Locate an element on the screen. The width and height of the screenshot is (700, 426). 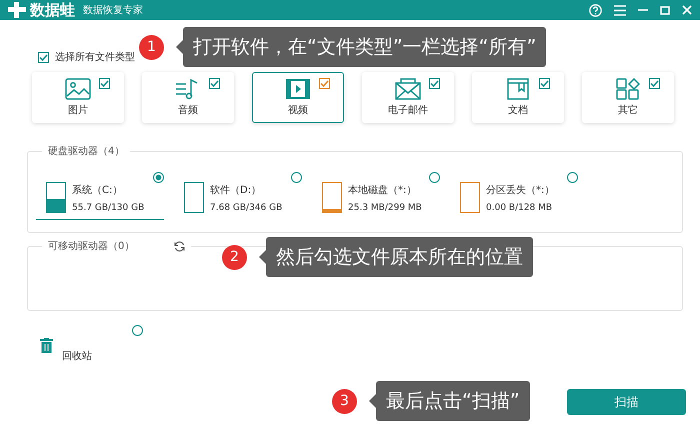
step-number-badge: 2 is located at coordinates (234, 257).